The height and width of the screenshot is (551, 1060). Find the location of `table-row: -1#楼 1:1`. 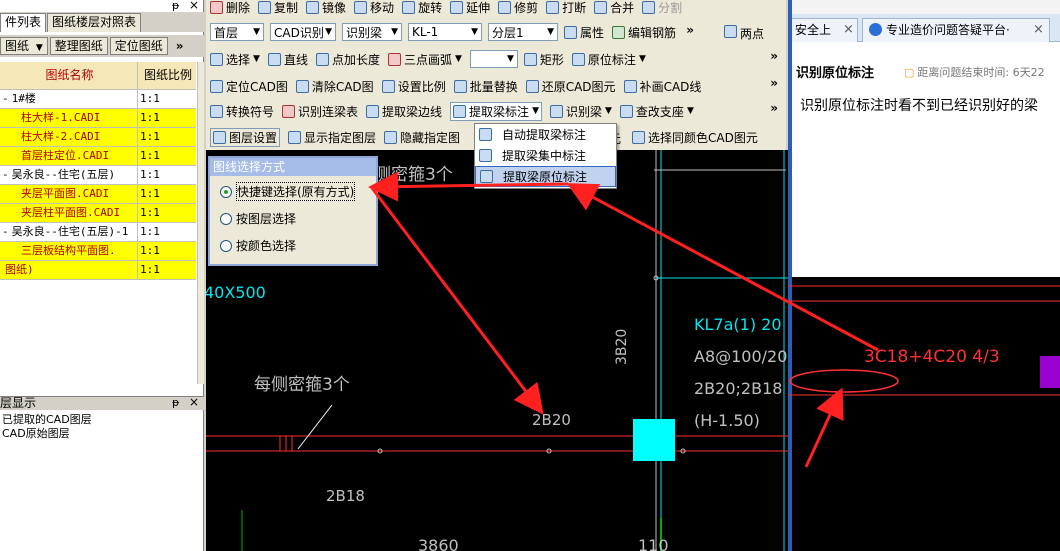

table-row: -1#楼 1:1 is located at coordinates (98, 99).